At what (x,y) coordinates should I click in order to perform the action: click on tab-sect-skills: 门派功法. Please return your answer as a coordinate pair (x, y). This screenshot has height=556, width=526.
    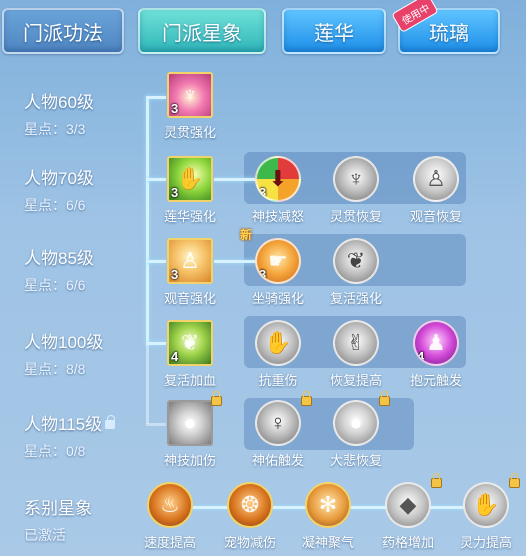
    Looking at the image, I should click on (63, 31).